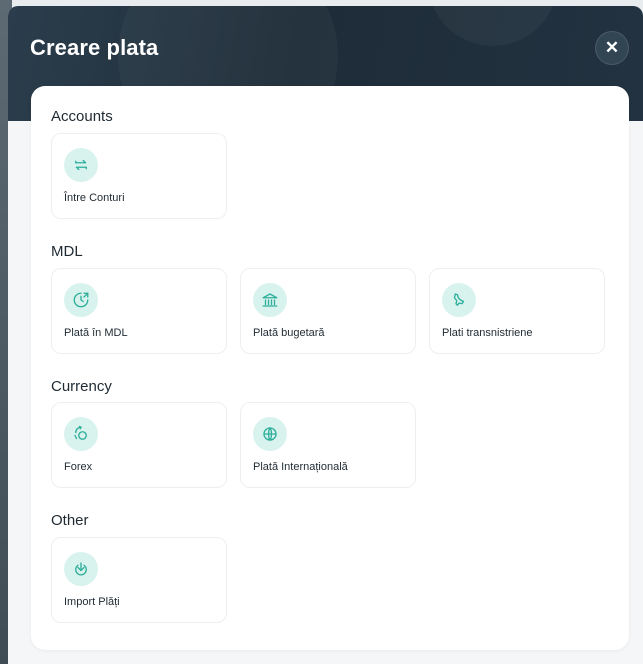 The width and height of the screenshot is (643, 664). Describe the element at coordinates (78, 467) in the screenshot. I see `option-label: Forex` at that location.